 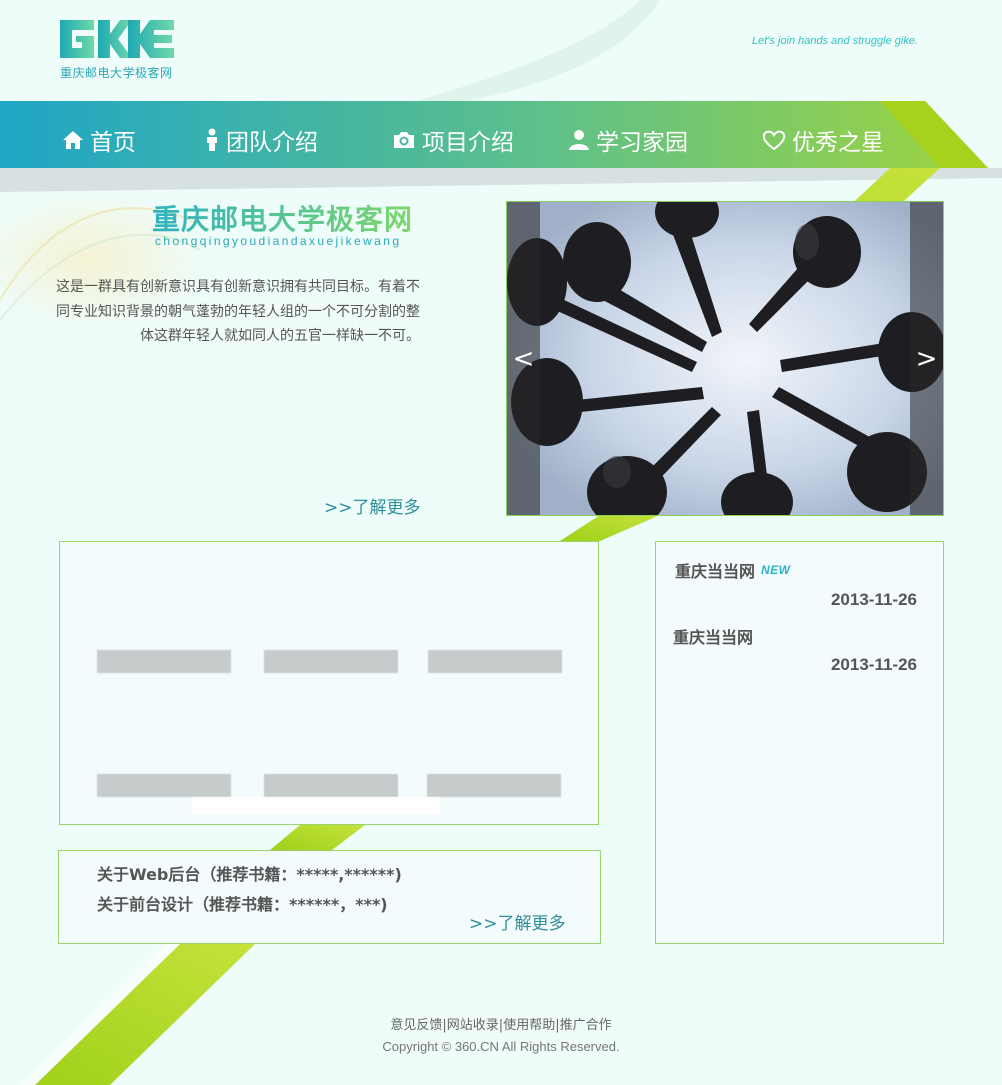 I want to click on nav-item-study: 学习家园, so click(x=628, y=140).